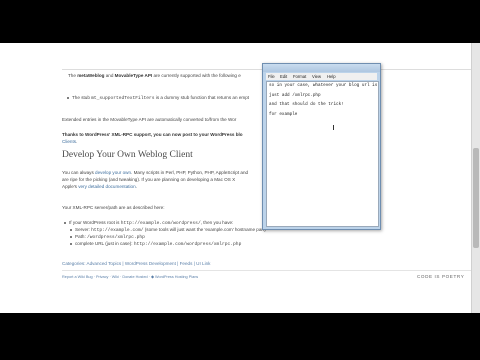  Describe the element at coordinates (306, 104) in the screenshot. I see `note-line: and that should do the trick!` at that location.